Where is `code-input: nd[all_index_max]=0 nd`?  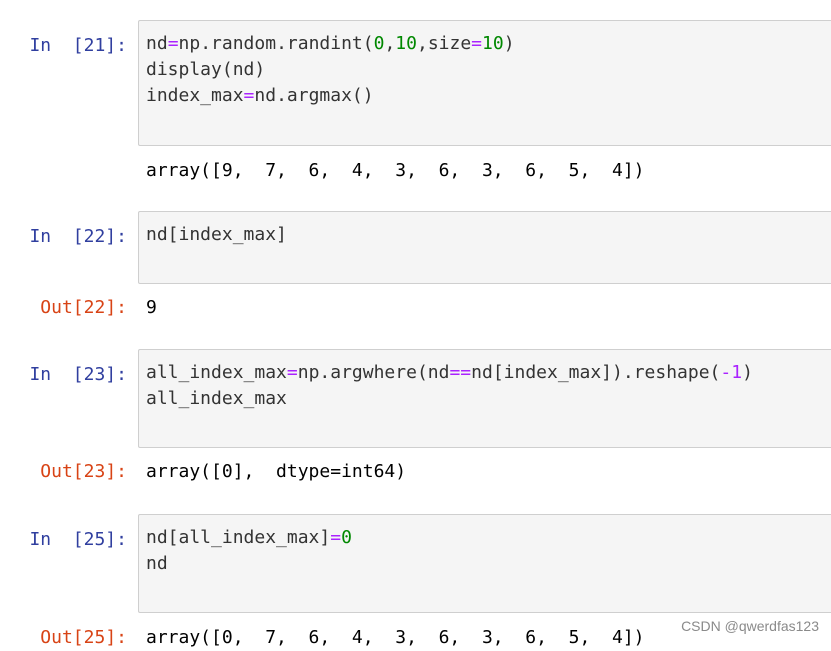
code-input: nd[all_index_max]=0 nd is located at coordinates (484, 563).